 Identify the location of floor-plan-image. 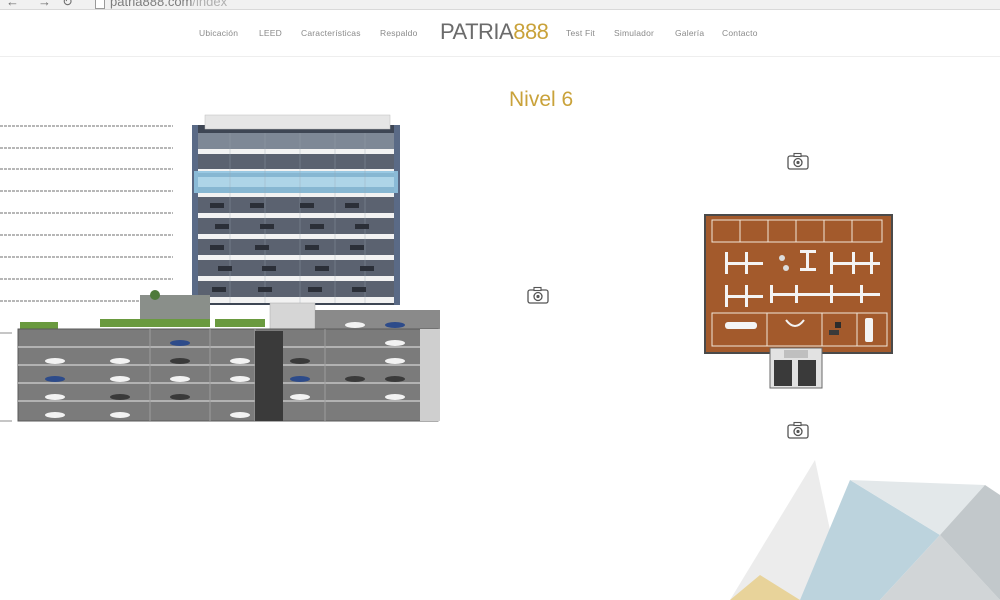
(800, 302).